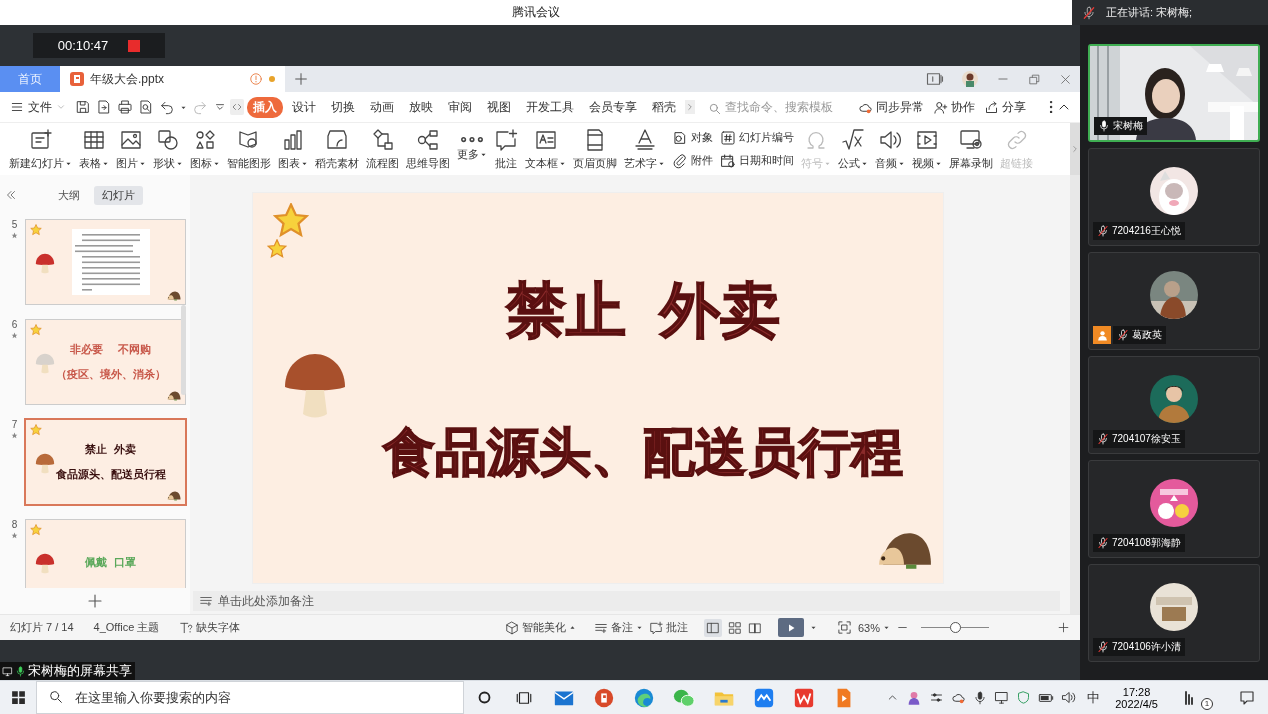 This screenshot has width=1268, height=714. What do you see at coordinates (472, 149) in the screenshot?
I see `ribbon-button: 更多` at bounding box center [472, 149].